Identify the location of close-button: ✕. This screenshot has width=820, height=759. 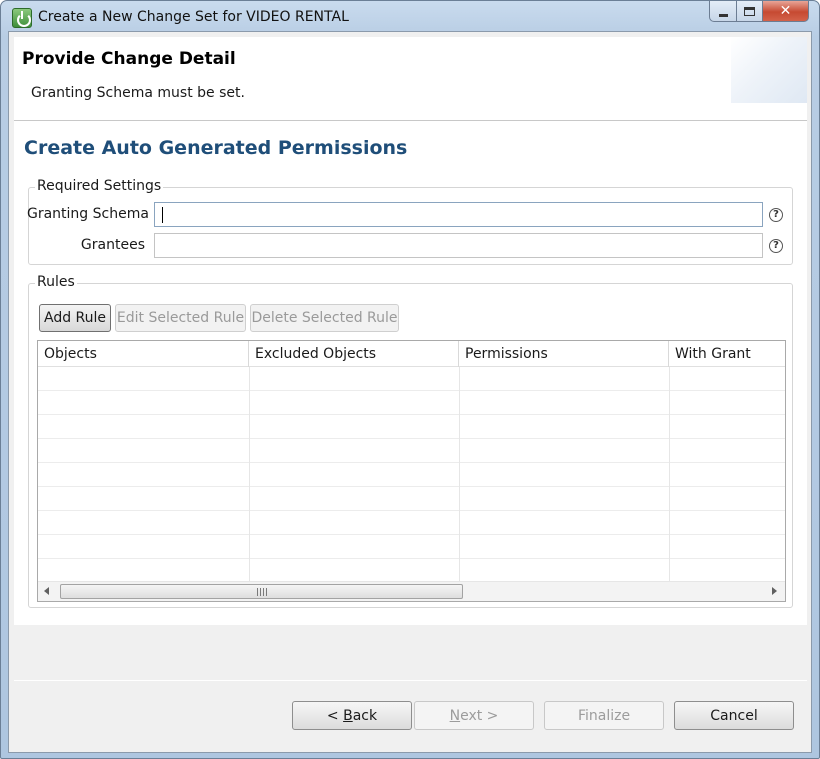
(786, 11).